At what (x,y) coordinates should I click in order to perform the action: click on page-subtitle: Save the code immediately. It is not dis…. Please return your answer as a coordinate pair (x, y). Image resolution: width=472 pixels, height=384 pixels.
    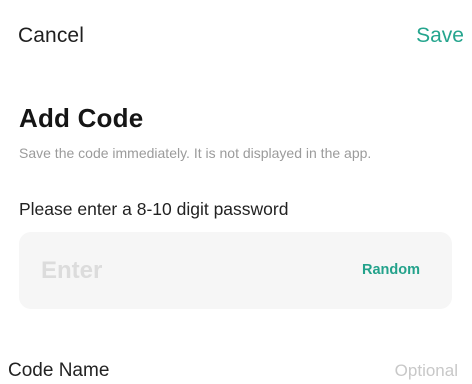
    Looking at the image, I should click on (195, 153).